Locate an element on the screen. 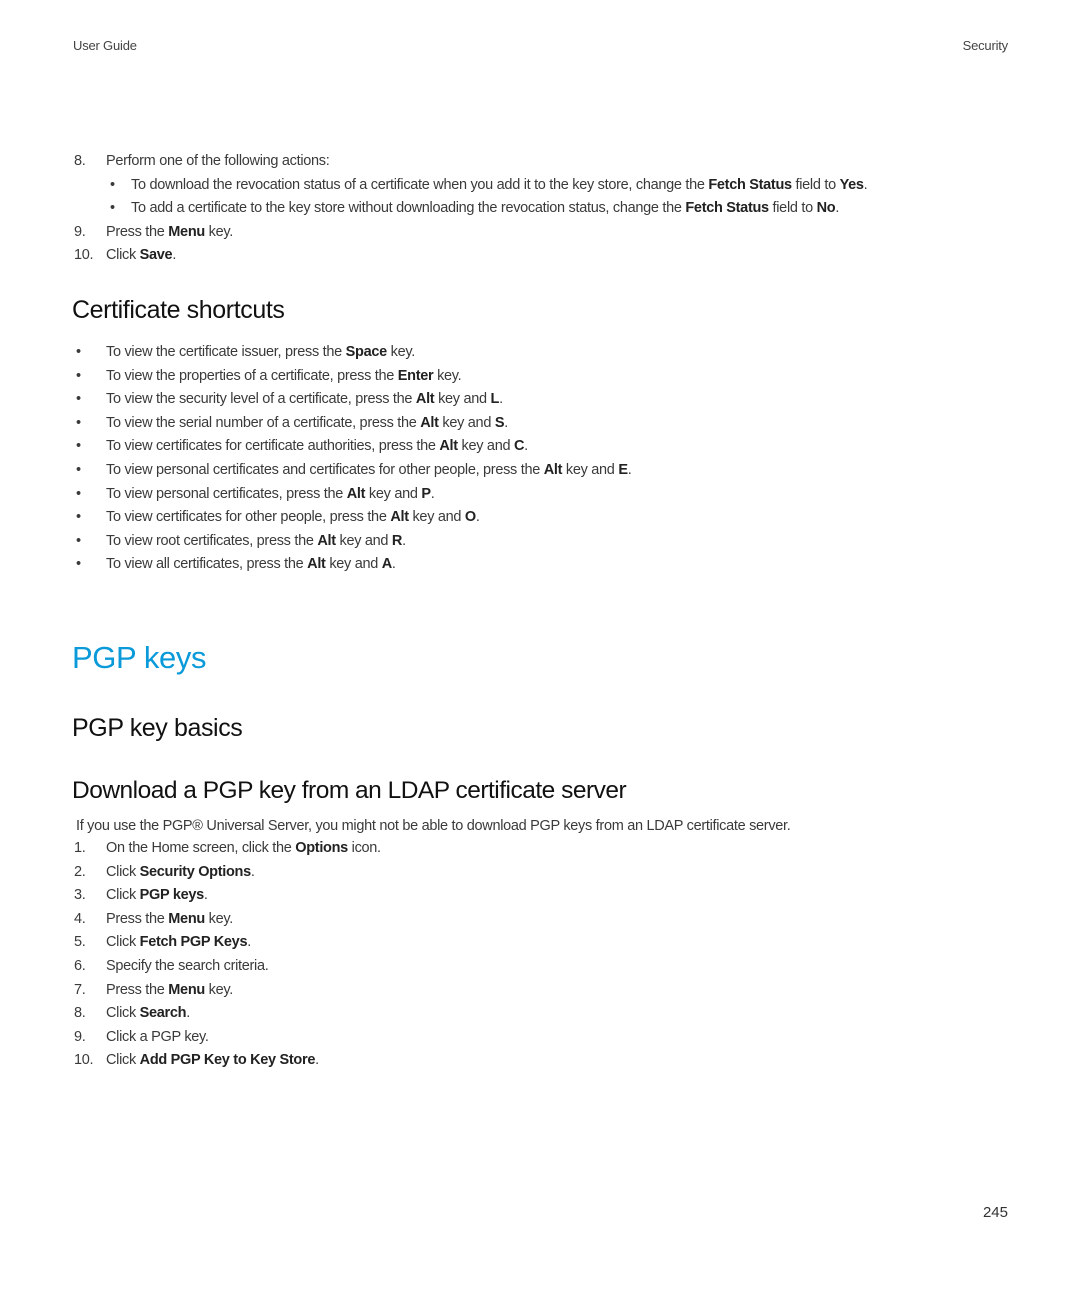 Image resolution: width=1080 pixels, height=1296 pixels. step-text: Click a PGP key. is located at coordinates (157, 1038).